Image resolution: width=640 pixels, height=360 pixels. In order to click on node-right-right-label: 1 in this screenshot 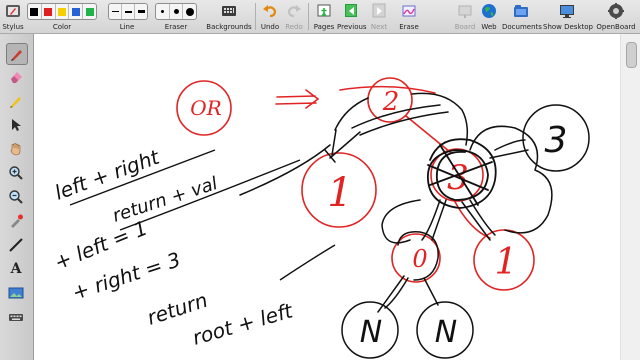, I will do `click(506, 262)`.